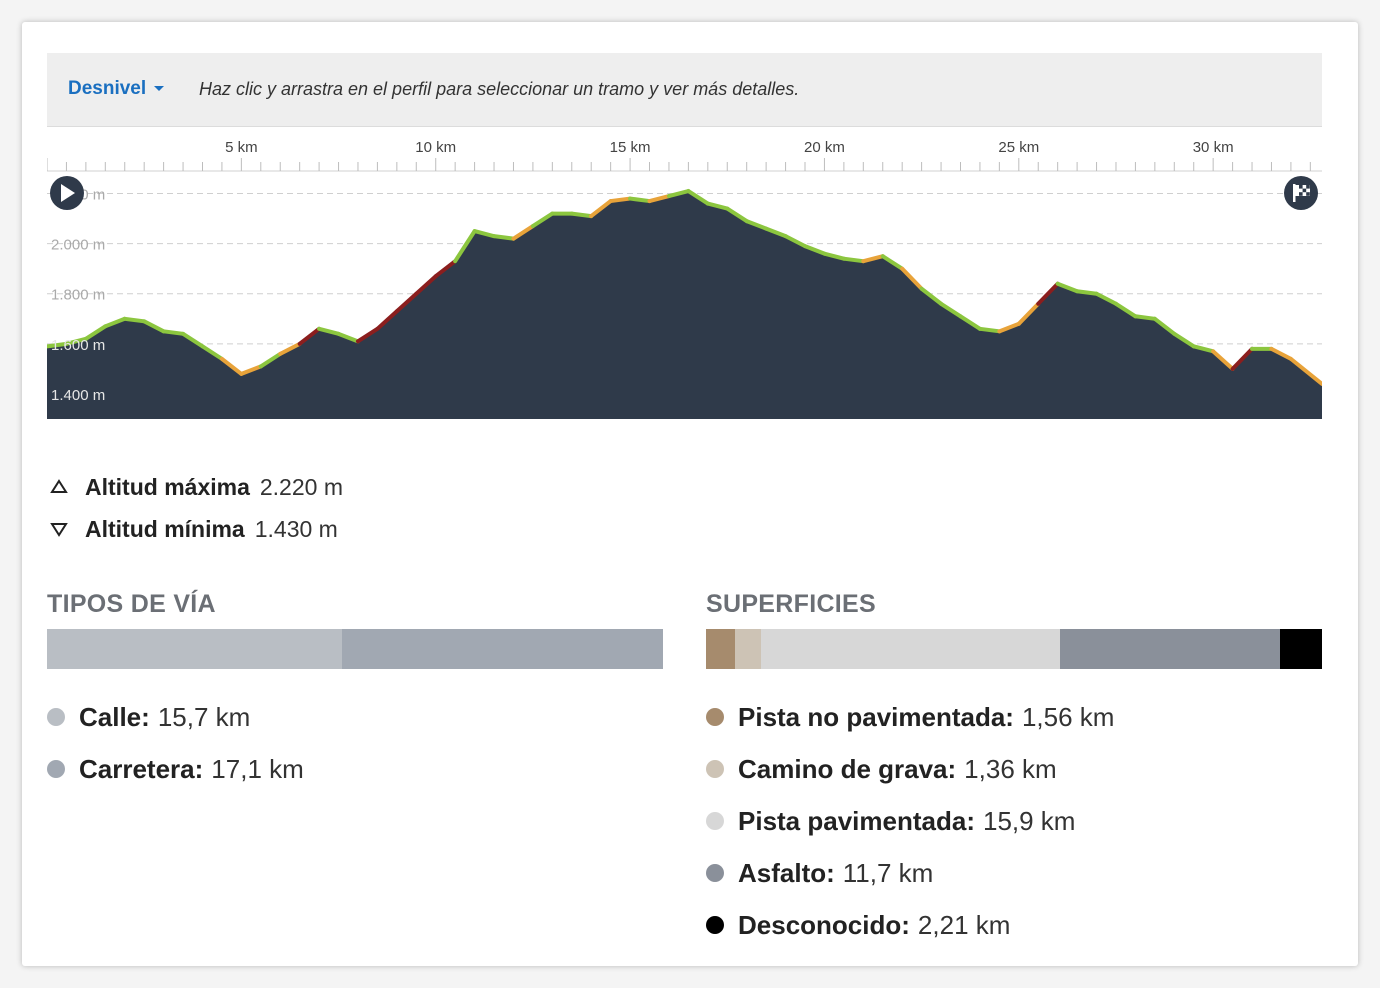  I want to click on way-types-title: TIPOS DE VÍA, so click(131, 604).